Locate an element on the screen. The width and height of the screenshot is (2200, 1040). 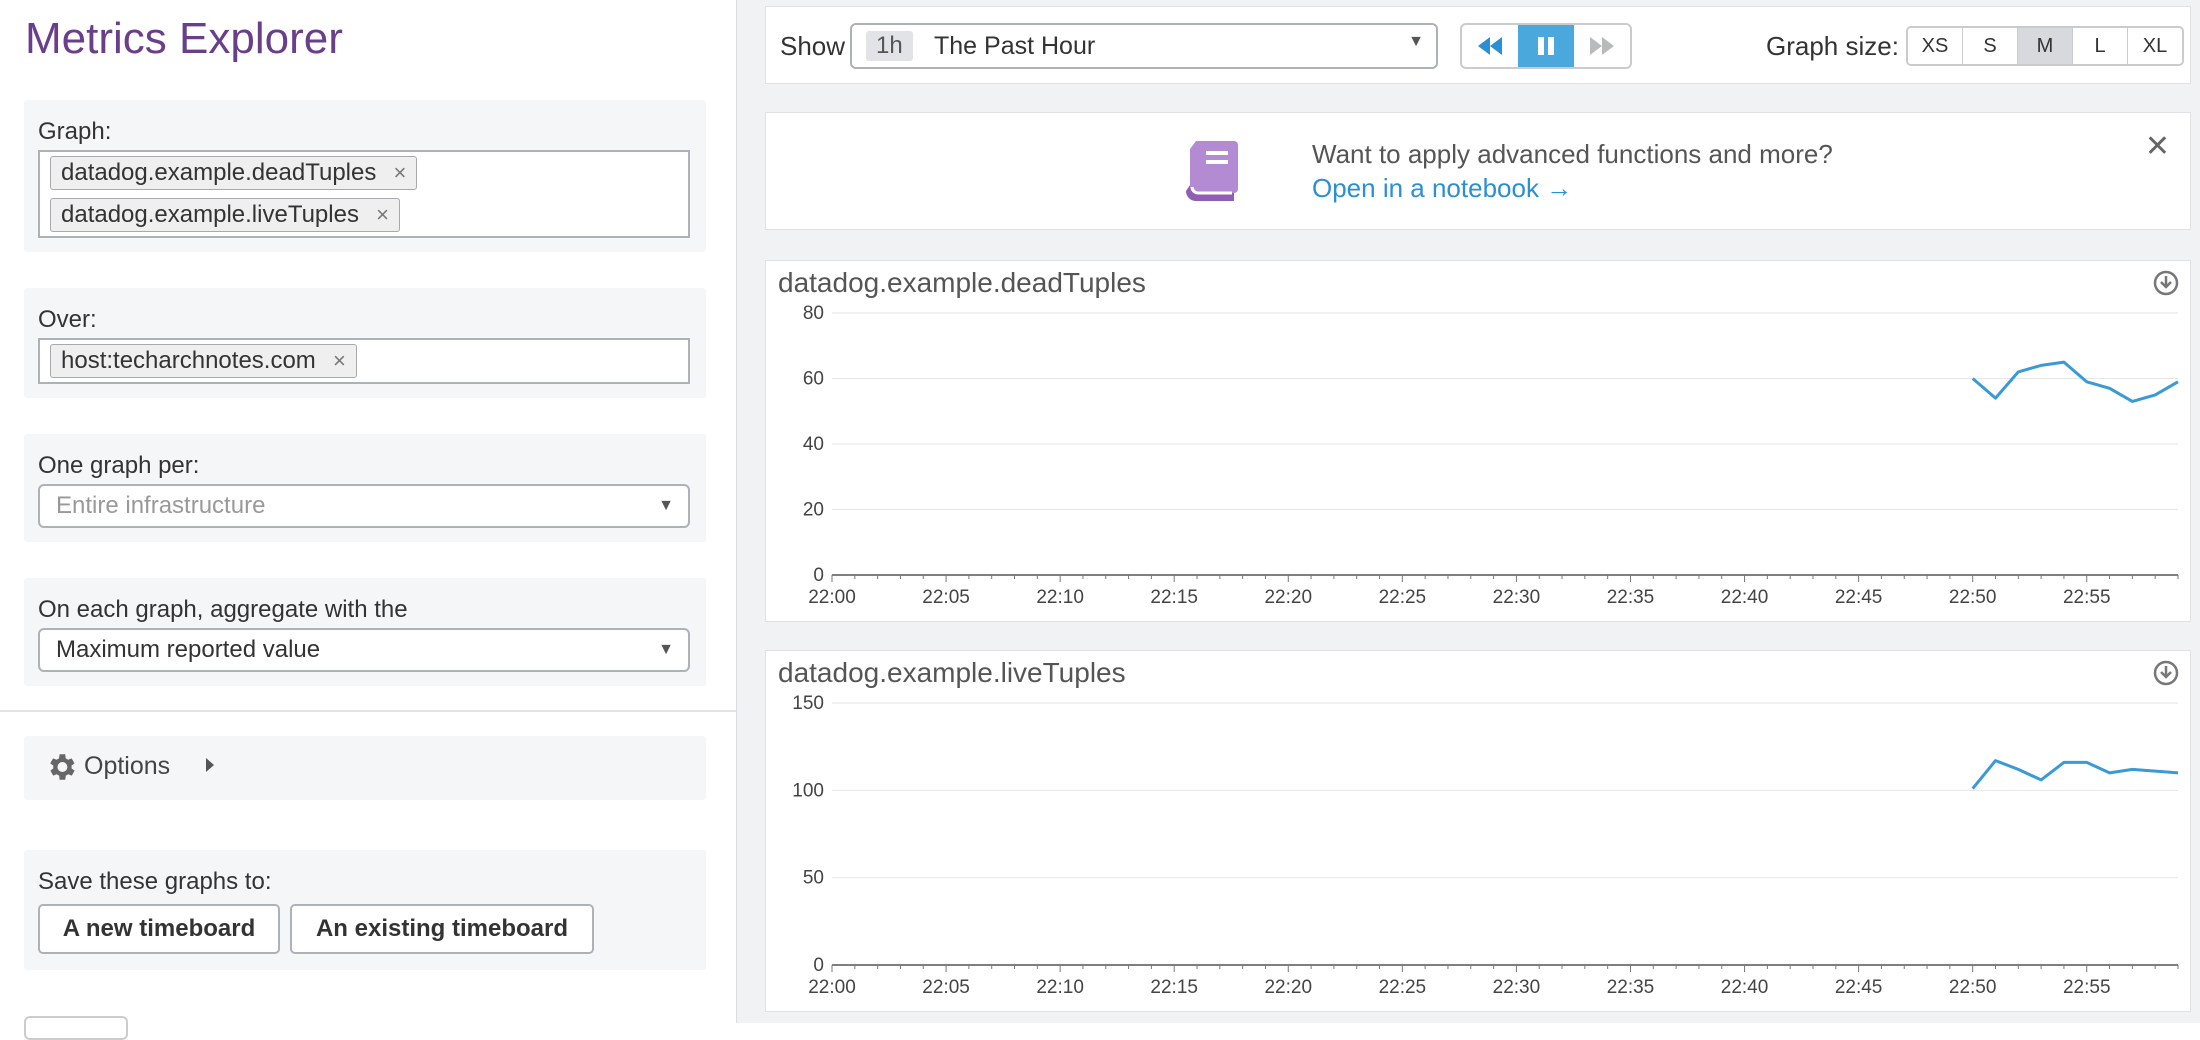
gear-icon is located at coordinates (62, 767).